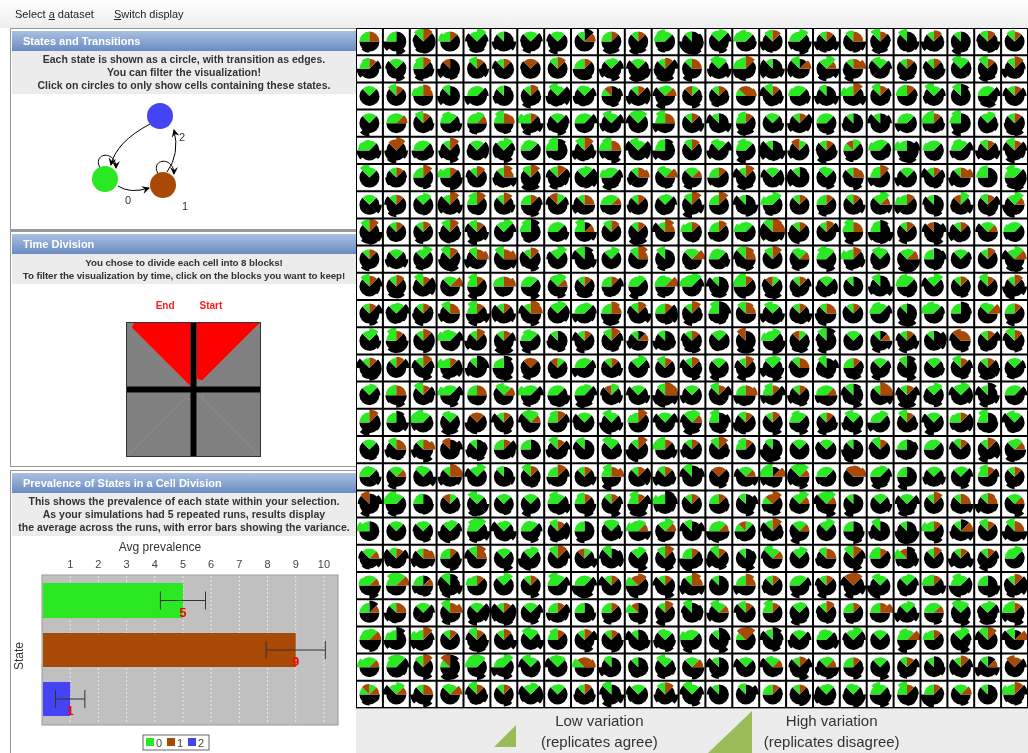 The image size is (1028, 753). I want to click on description-text: the average across the runs, with error bars showing the variance., so click(184, 527).